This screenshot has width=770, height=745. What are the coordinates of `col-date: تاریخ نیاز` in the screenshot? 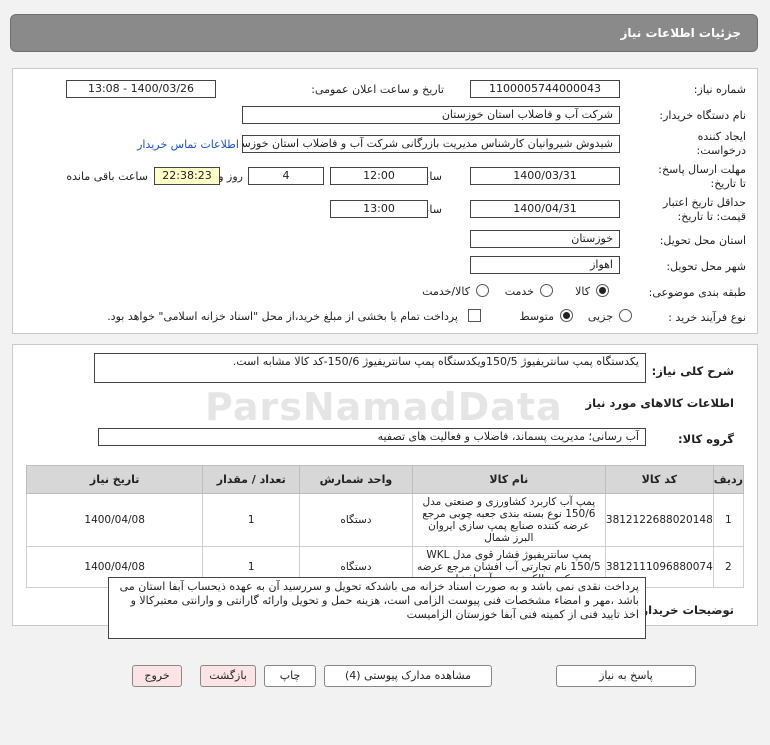 It's located at (114, 479).